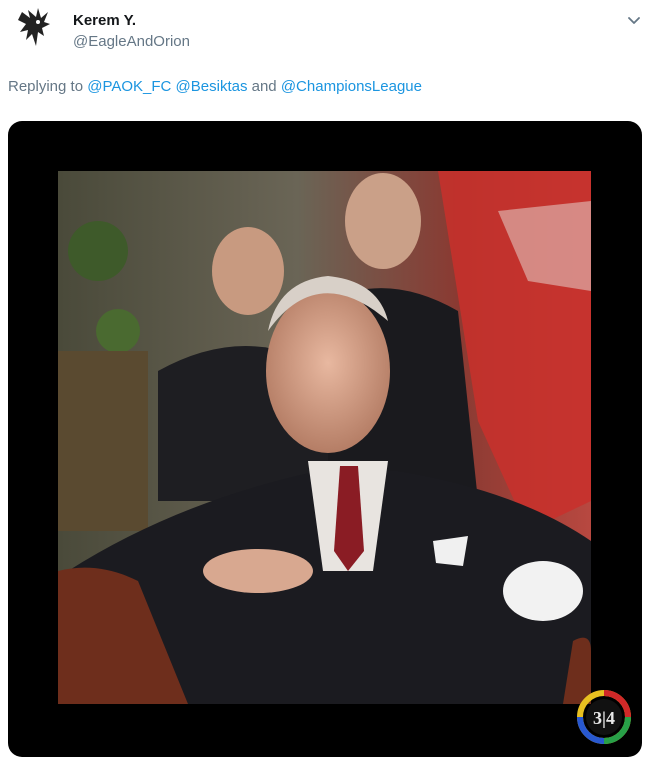 This screenshot has width=653, height=768. Describe the element at coordinates (48, 86) in the screenshot. I see `replying-to-label: Replying to` at that location.